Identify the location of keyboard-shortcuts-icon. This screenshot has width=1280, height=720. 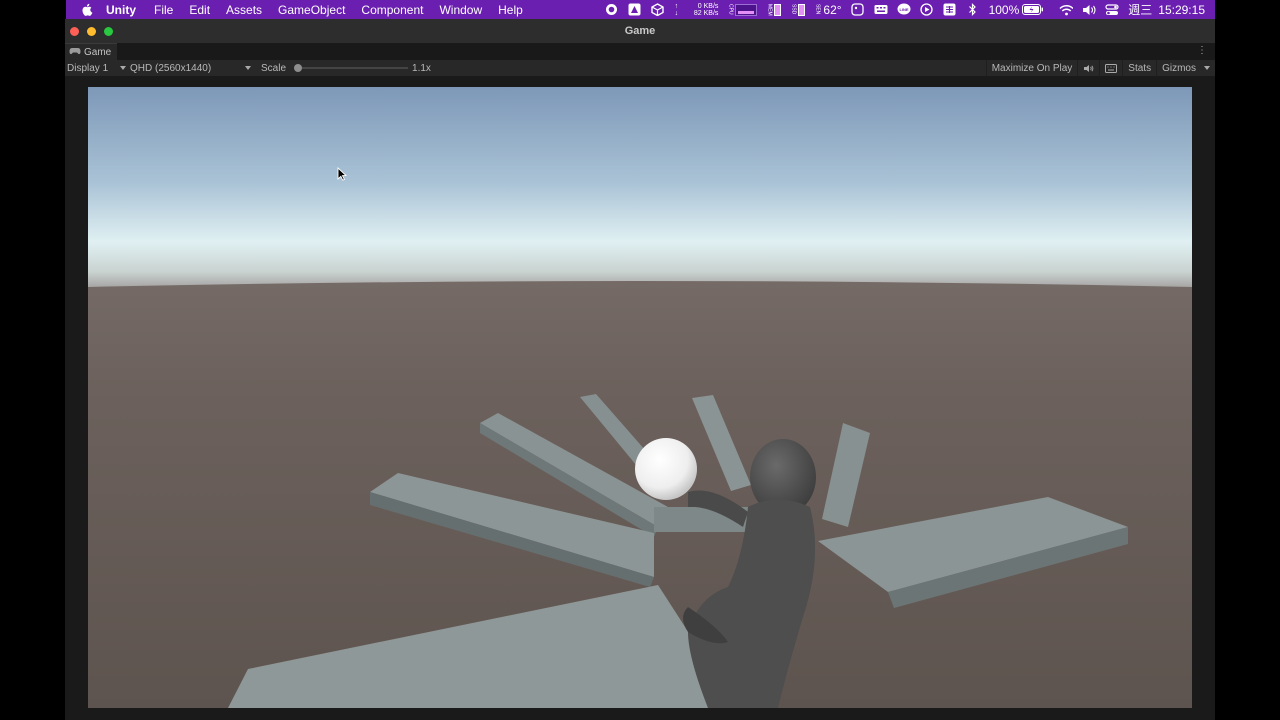
(1110, 68).